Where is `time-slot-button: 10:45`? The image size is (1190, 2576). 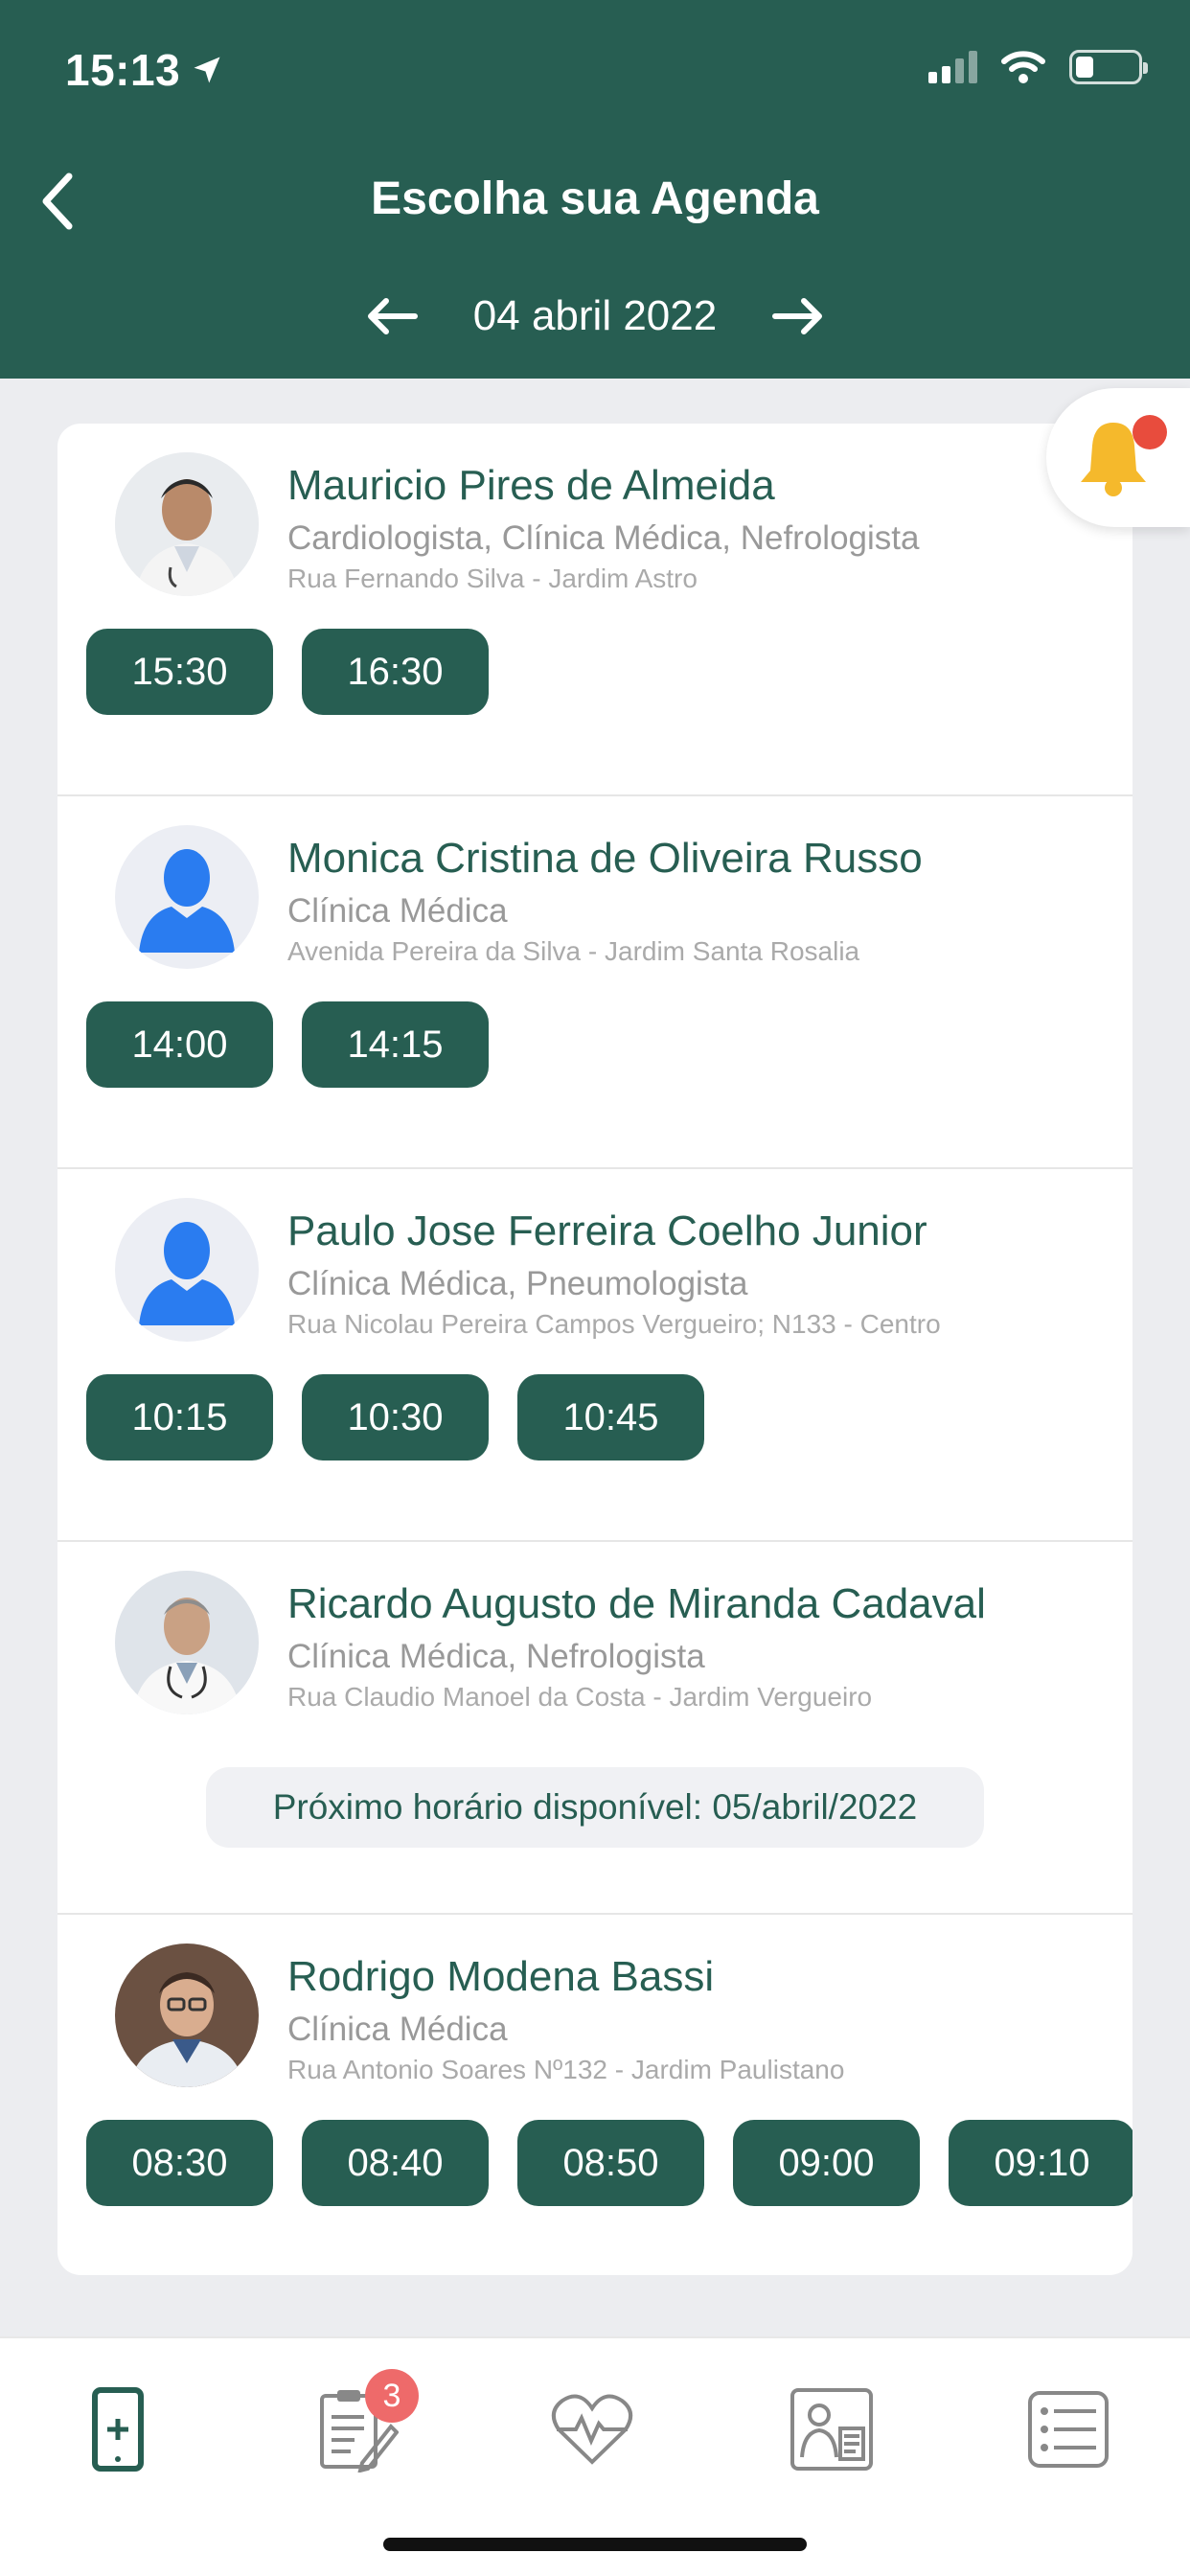 time-slot-button: 10:45 is located at coordinates (610, 1417).